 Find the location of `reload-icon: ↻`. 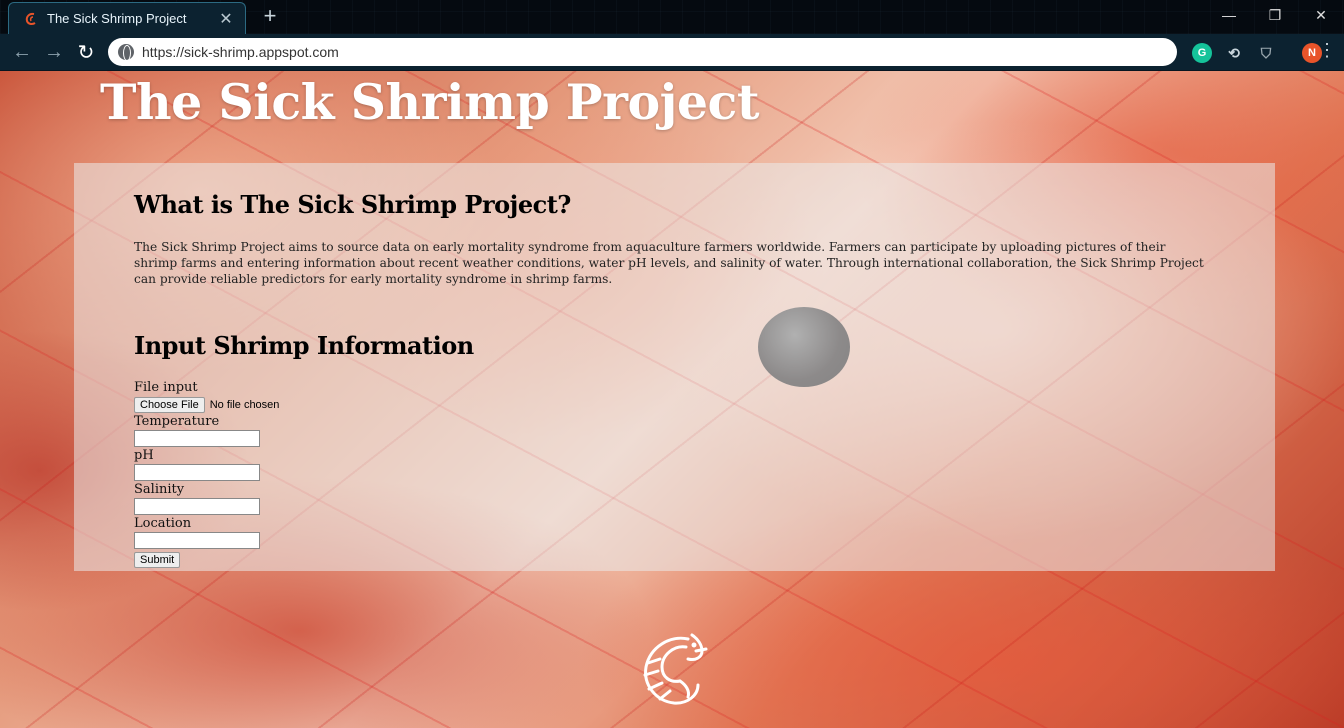

reload-icon: ↻ is located at coordinates (86, 52).